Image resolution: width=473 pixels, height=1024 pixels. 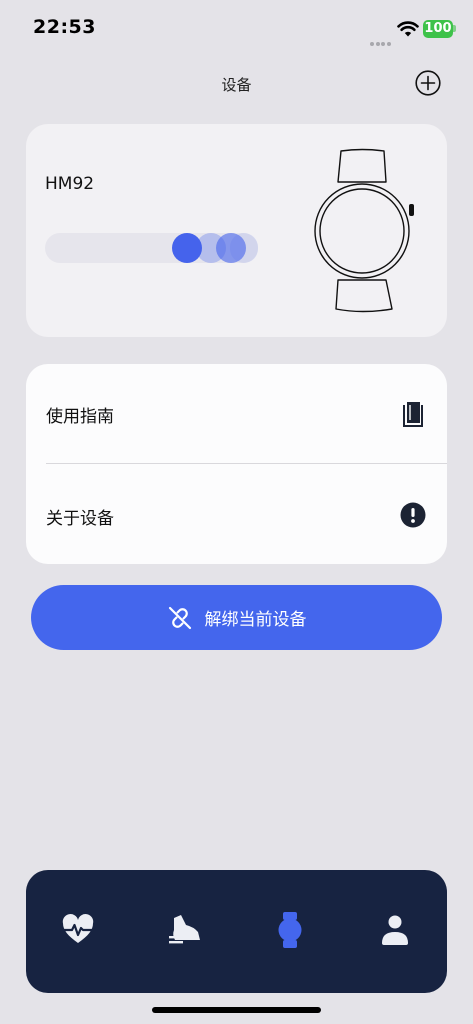 What do you see at coordinates (408, 29) in the screenshot?
I see `wifi-icon` at bounding box center [408, 29].